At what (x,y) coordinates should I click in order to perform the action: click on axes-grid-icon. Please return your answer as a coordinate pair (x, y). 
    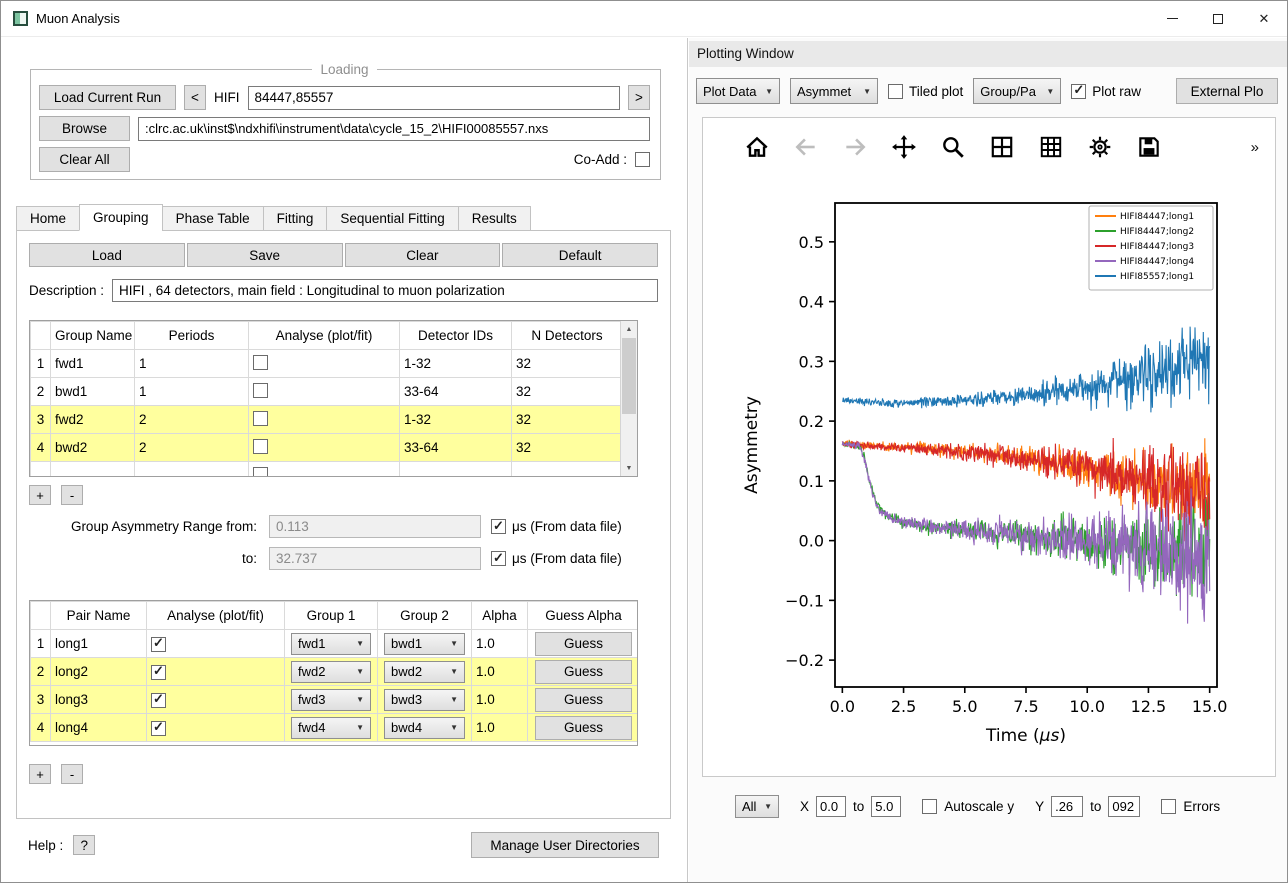
    Looking at the image, I should click on (1050, 147).